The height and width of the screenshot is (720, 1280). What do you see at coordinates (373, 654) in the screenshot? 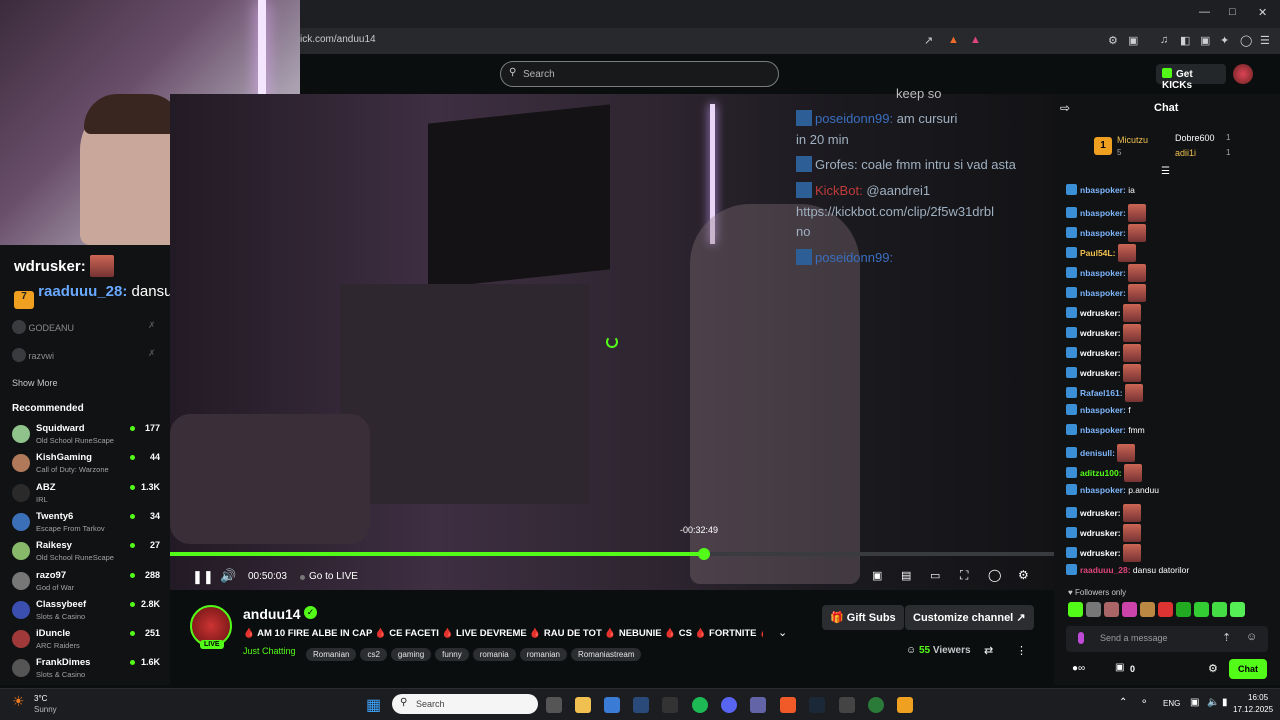
I see `tag: cs2` at bounding box center [373, 654].